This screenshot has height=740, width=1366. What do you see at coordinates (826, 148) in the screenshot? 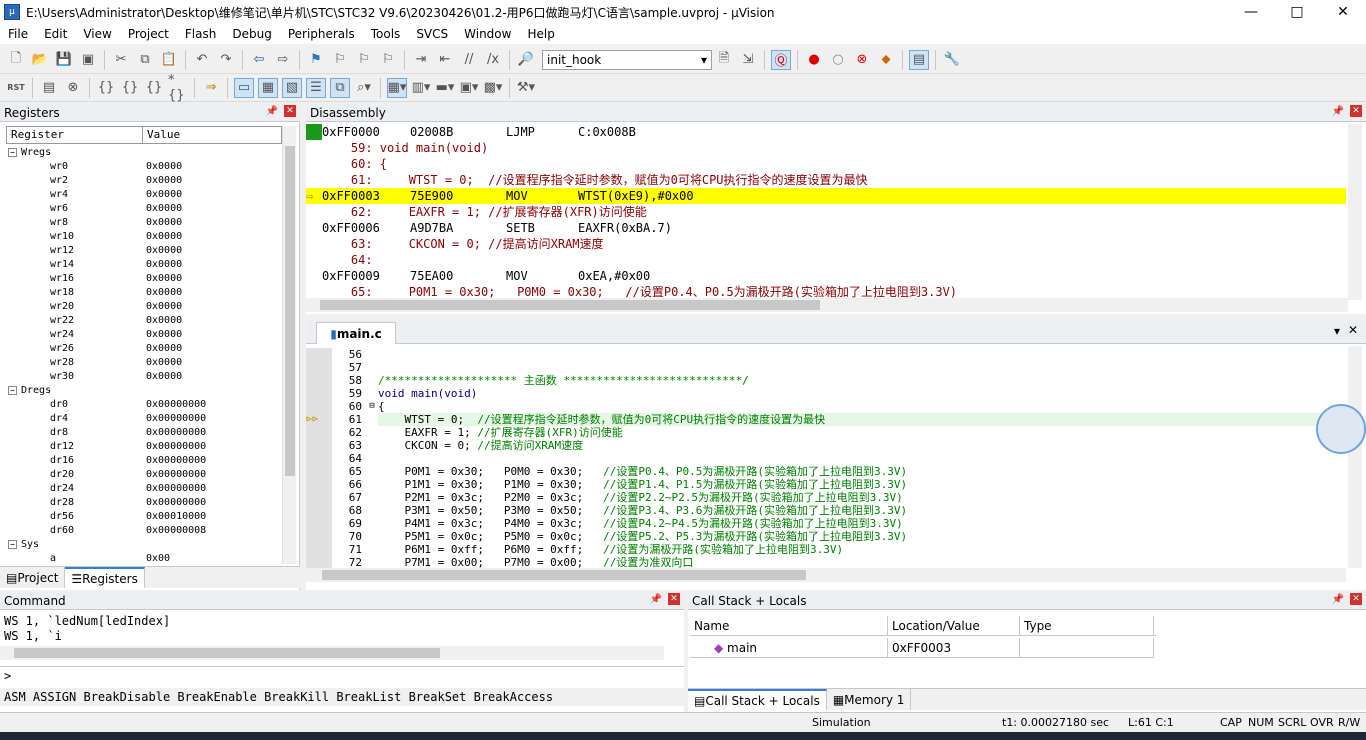
I see `source-line: 59: void main(void)` at bounding box center [826, 148].